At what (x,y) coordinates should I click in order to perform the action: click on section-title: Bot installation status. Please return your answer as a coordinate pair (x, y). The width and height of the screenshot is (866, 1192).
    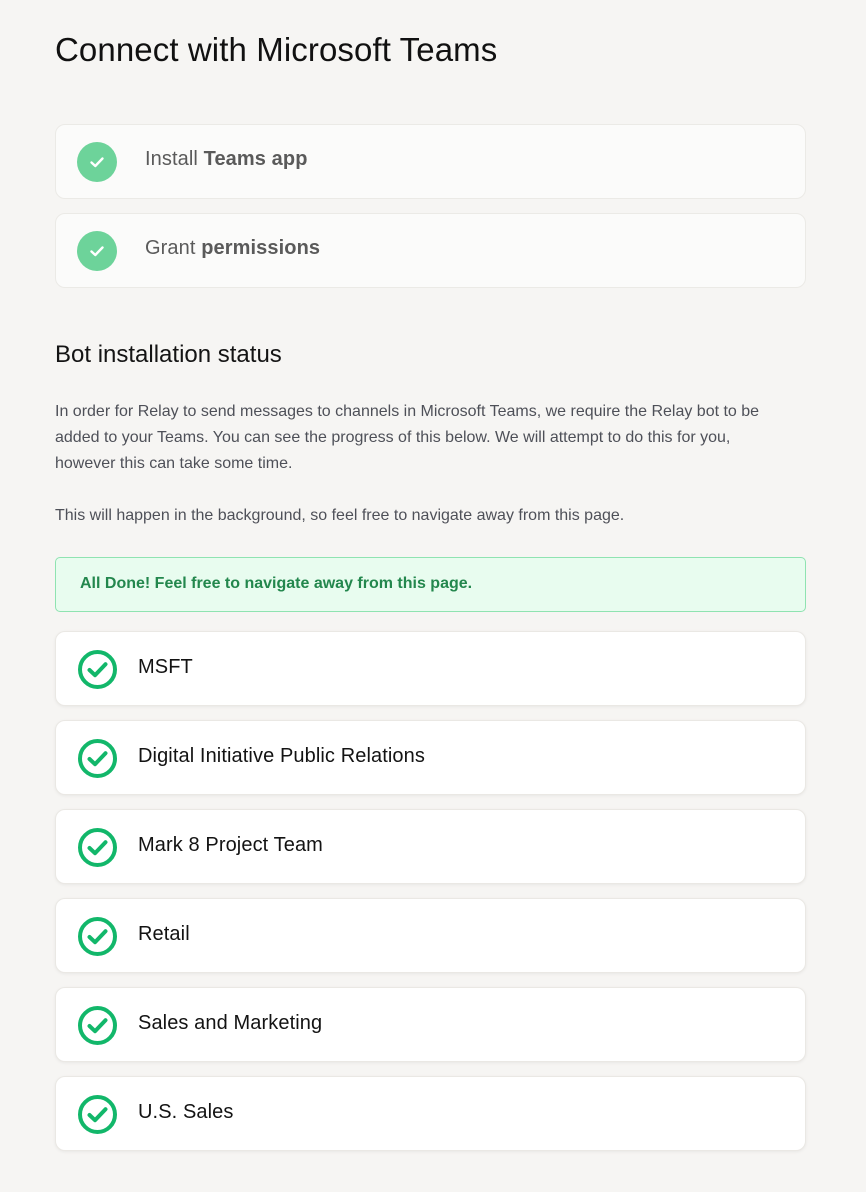
    Looking at the image, I should click on (168, 354).